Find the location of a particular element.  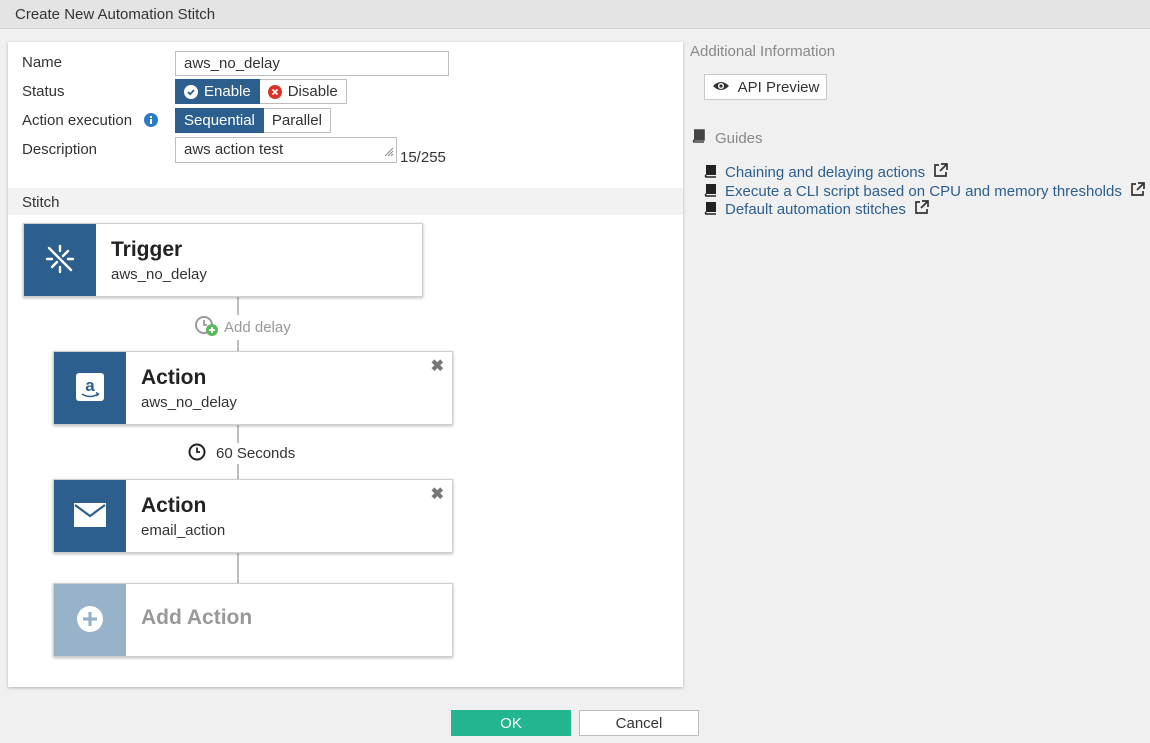

ok-button: OK is located at coordinates (511, 723).